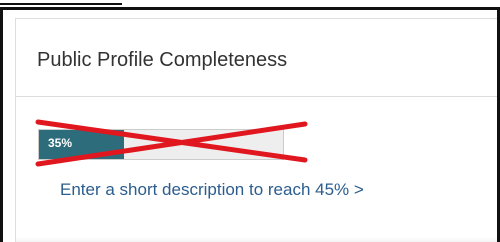  I want to click on frame-left-border, so click(1, 124).